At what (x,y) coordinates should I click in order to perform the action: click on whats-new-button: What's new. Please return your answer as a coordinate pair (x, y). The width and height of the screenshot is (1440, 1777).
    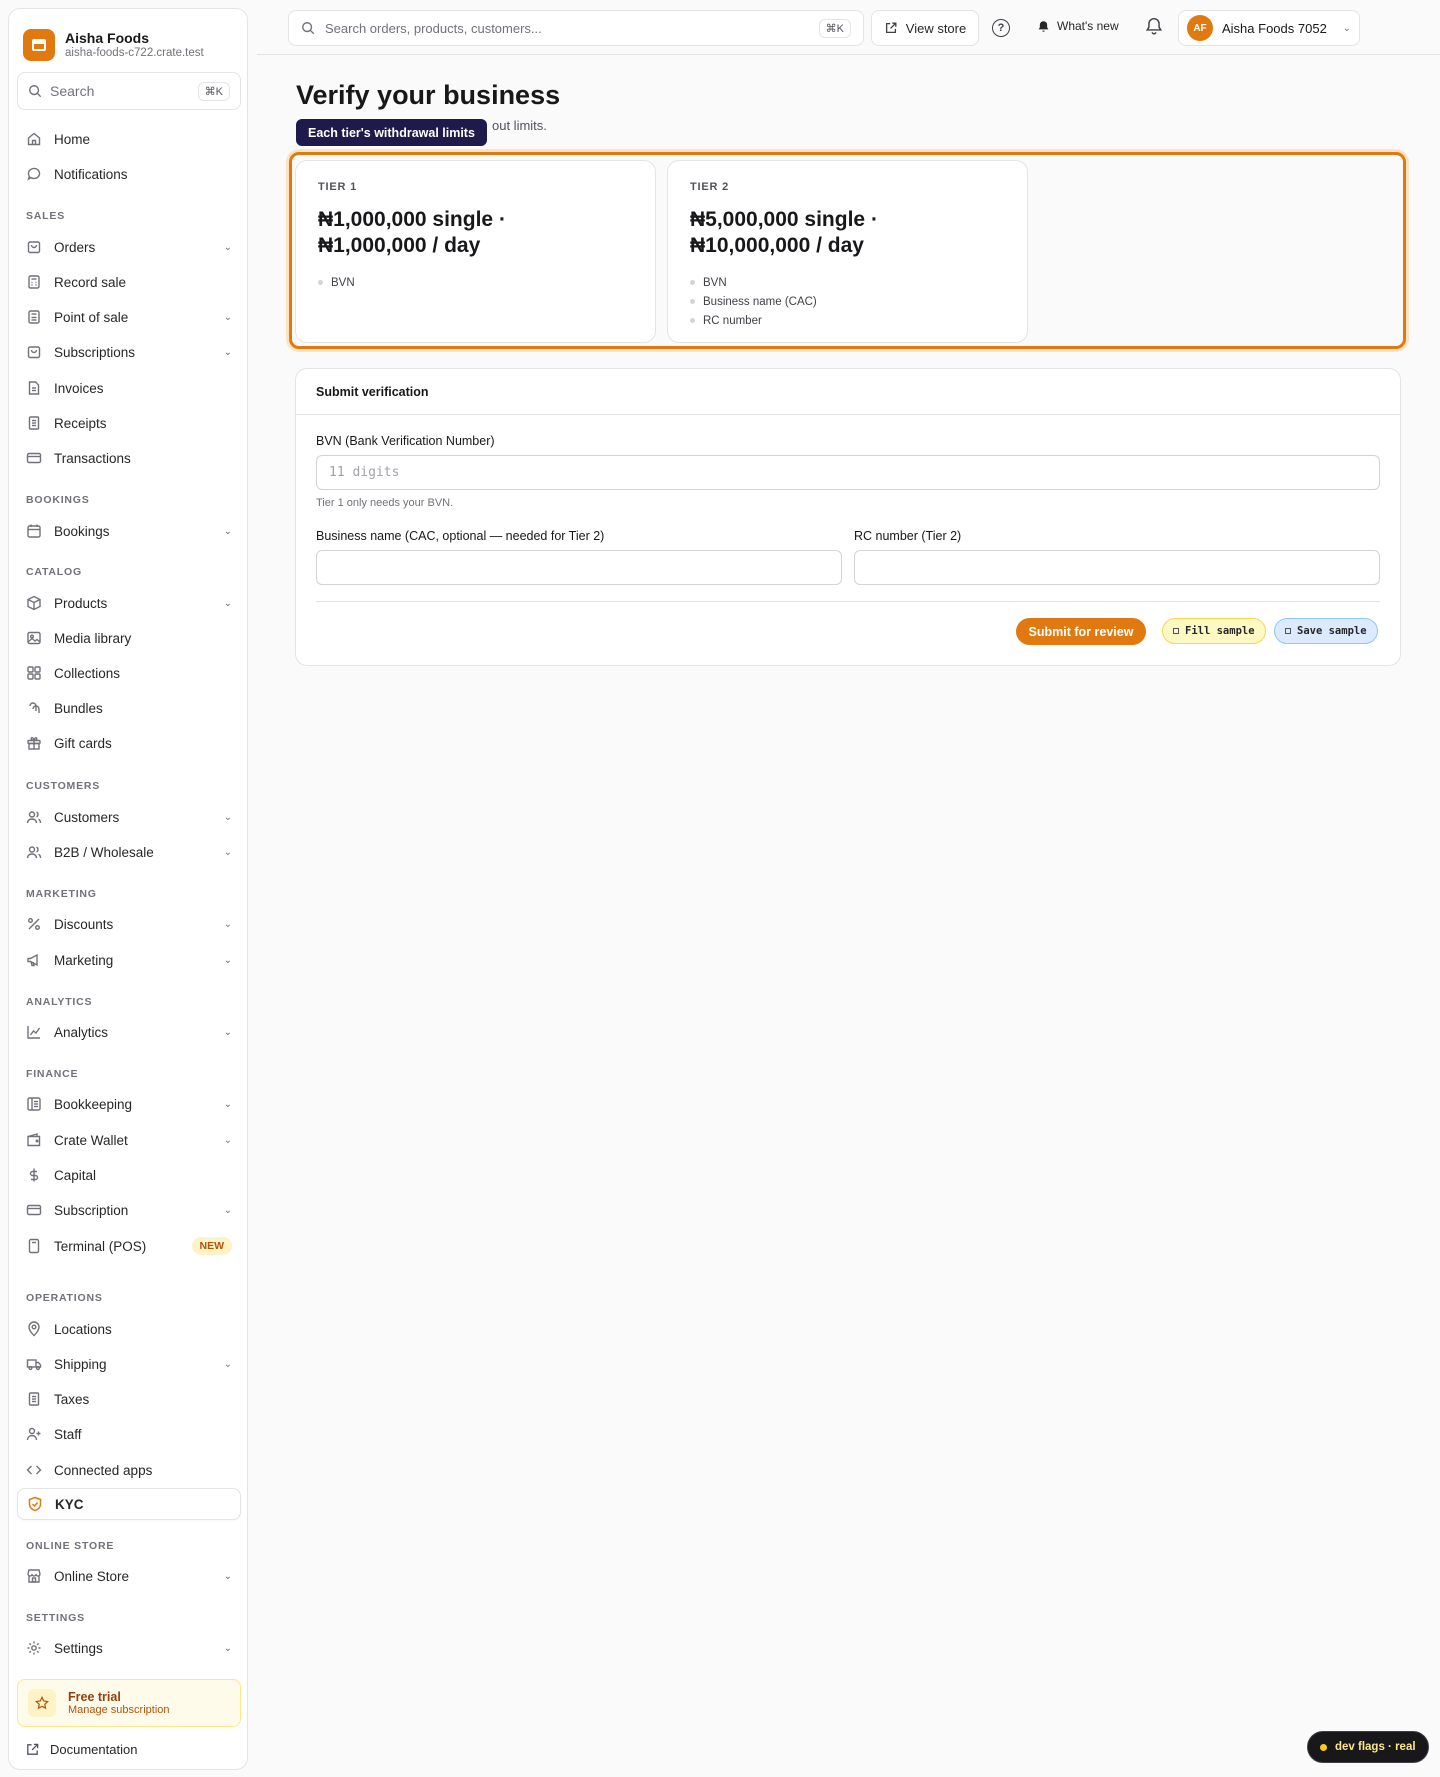
    Looking at the image, I should click on (1078, 26).